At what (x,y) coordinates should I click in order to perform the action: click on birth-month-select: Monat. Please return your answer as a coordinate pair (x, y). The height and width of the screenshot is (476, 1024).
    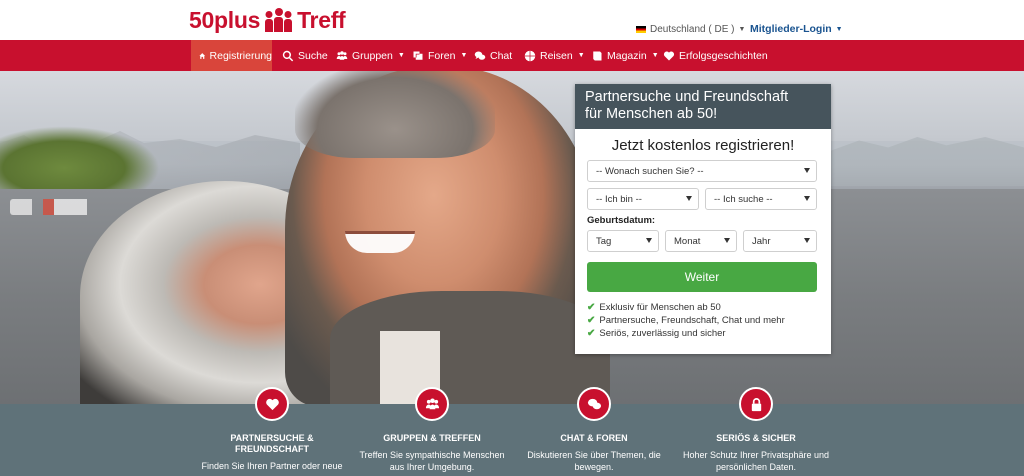
    Looking at the image, I should click on (701, 241).